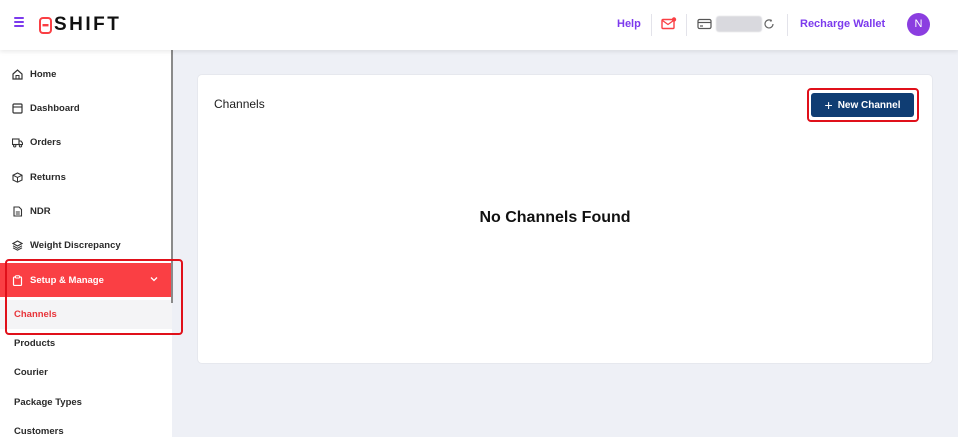  I want to click on help-link: Help, so click(629, 24).